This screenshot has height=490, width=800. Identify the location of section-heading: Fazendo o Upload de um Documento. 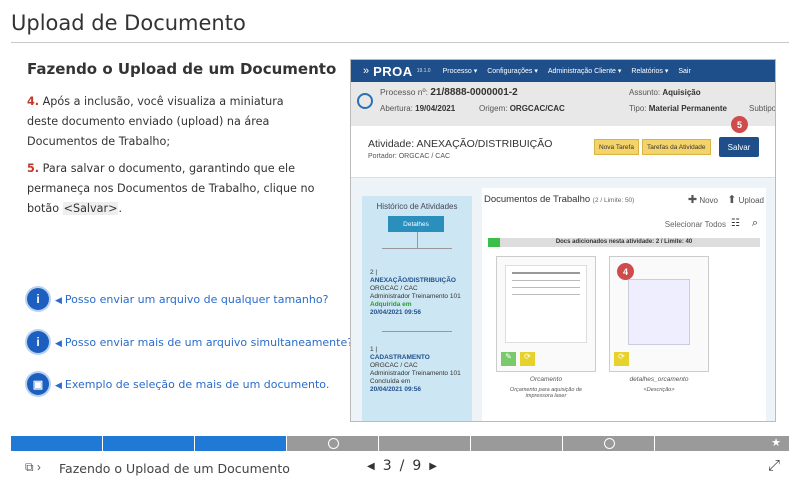
(182, 69).